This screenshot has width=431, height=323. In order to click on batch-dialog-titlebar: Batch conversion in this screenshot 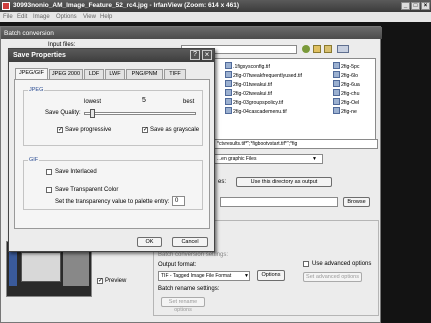, I will do `click(191, 33)`.